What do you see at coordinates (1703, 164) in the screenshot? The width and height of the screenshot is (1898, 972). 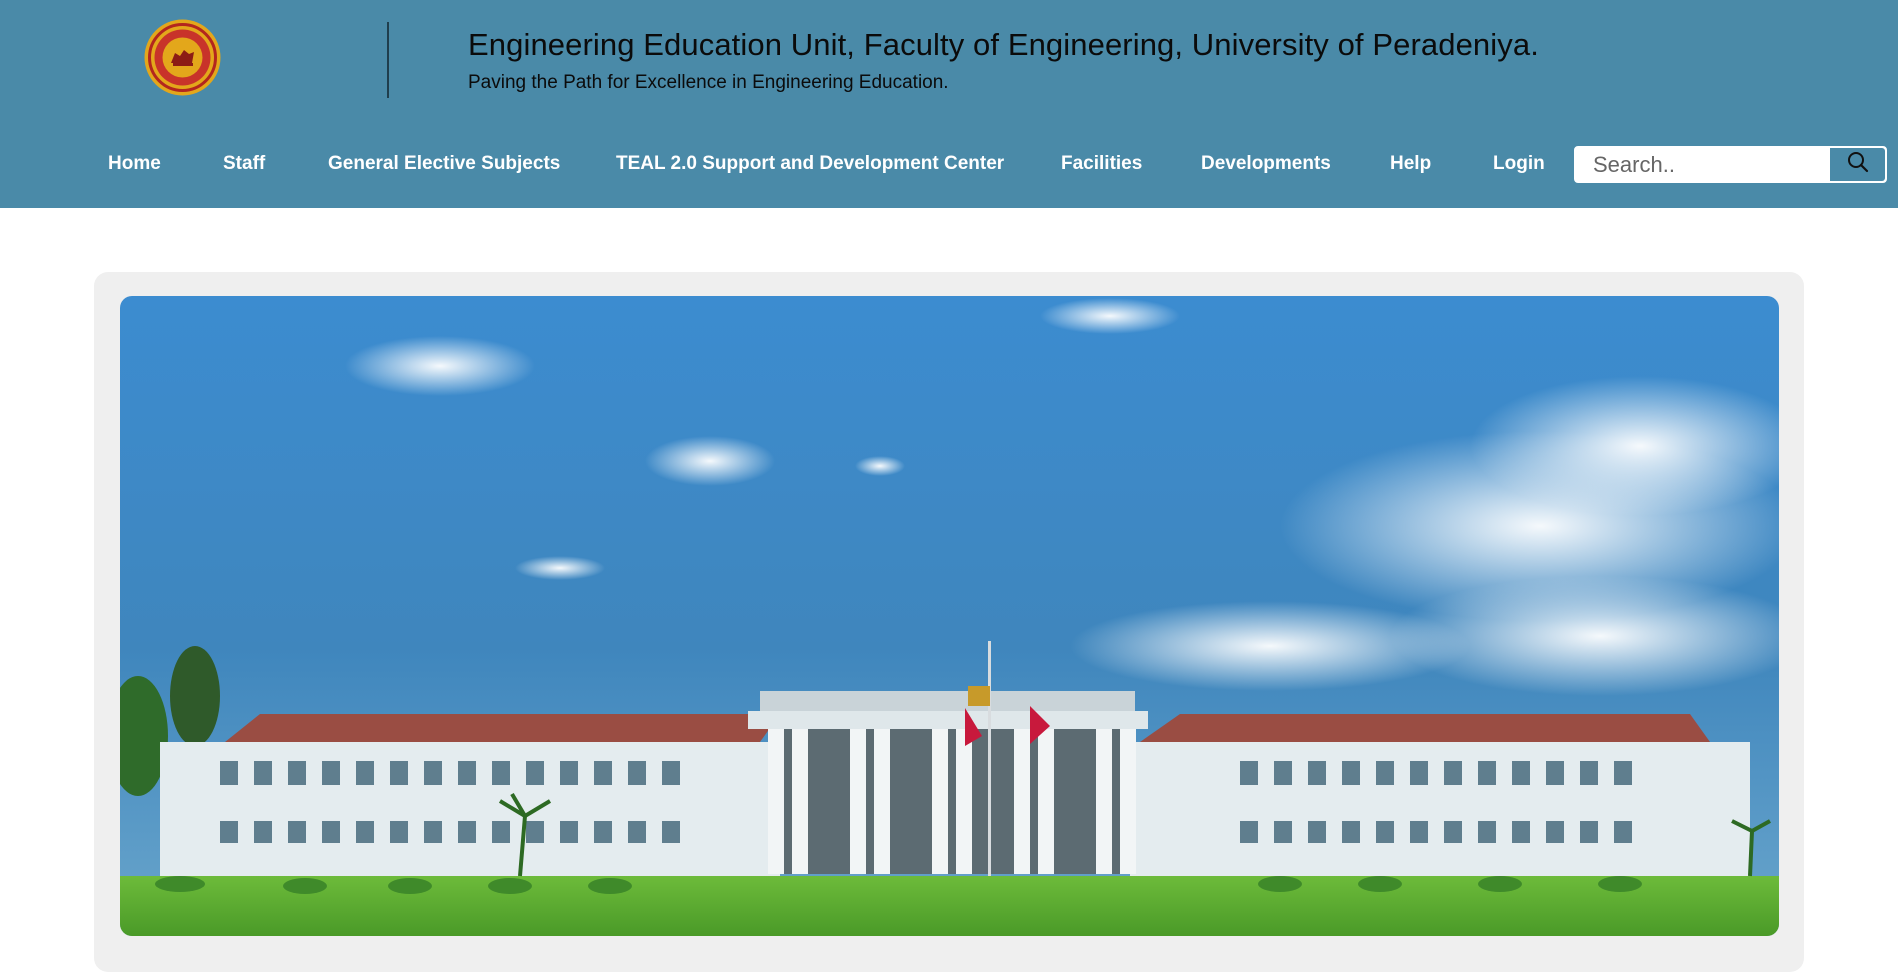 I see `search-input` at bounding box center [1703, 164].